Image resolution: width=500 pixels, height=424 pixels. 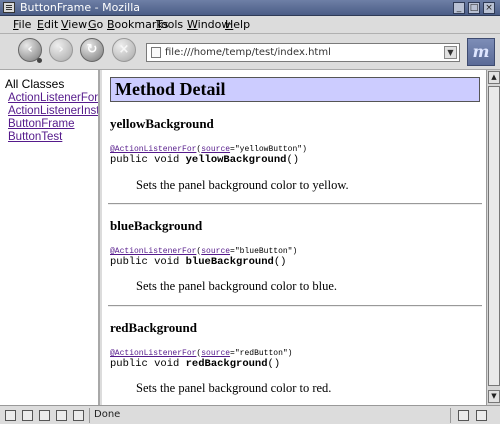 What do you see at coordinates (463, 415) in the screenshot?
I see `connection-icon` at bounding box center [463, 415].